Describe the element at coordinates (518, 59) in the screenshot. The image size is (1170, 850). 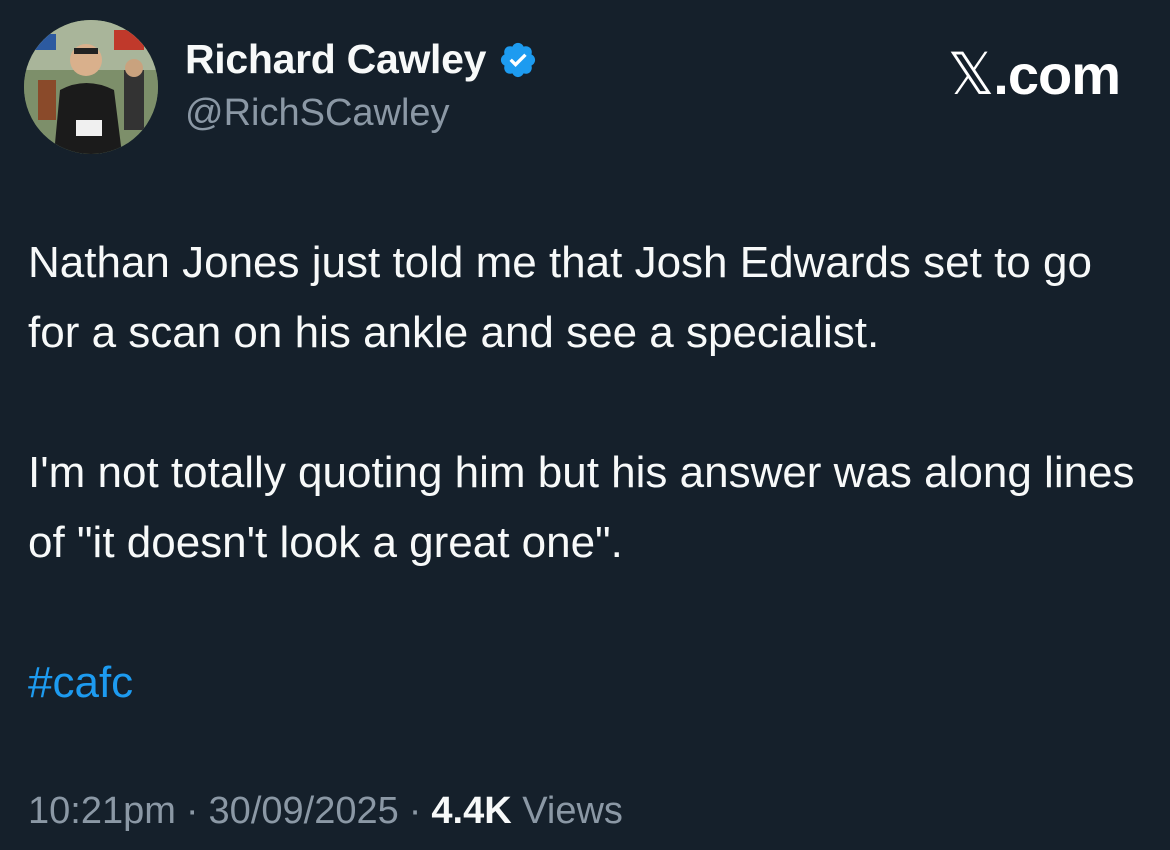
I see `verified-badge-icon` at that location.